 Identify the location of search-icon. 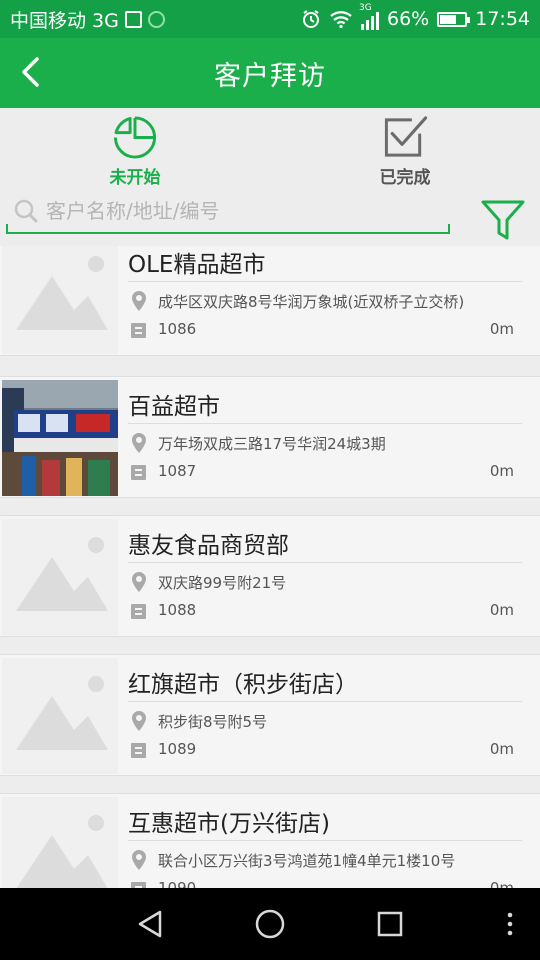
(26, 211).